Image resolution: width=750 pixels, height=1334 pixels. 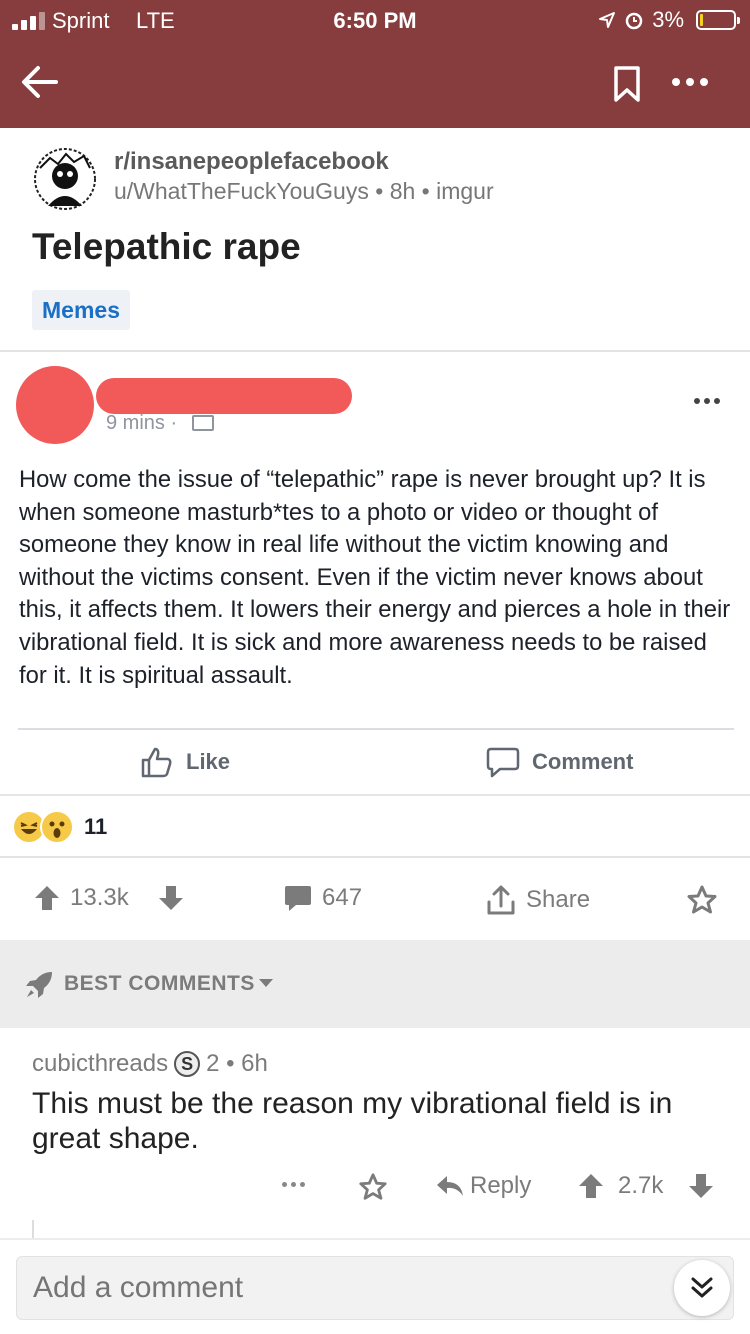 What do you see at coordinates (96, 826) in the screenshot?
I see `reaction-count: 11` at bounding box center [96, 826].